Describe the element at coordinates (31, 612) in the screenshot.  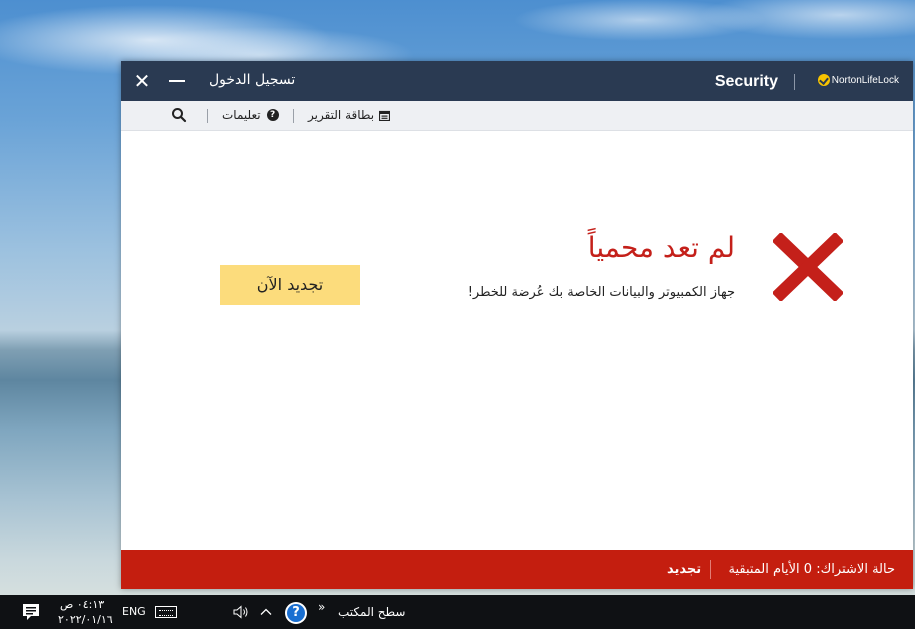
I see `action-center-icon` at that location.